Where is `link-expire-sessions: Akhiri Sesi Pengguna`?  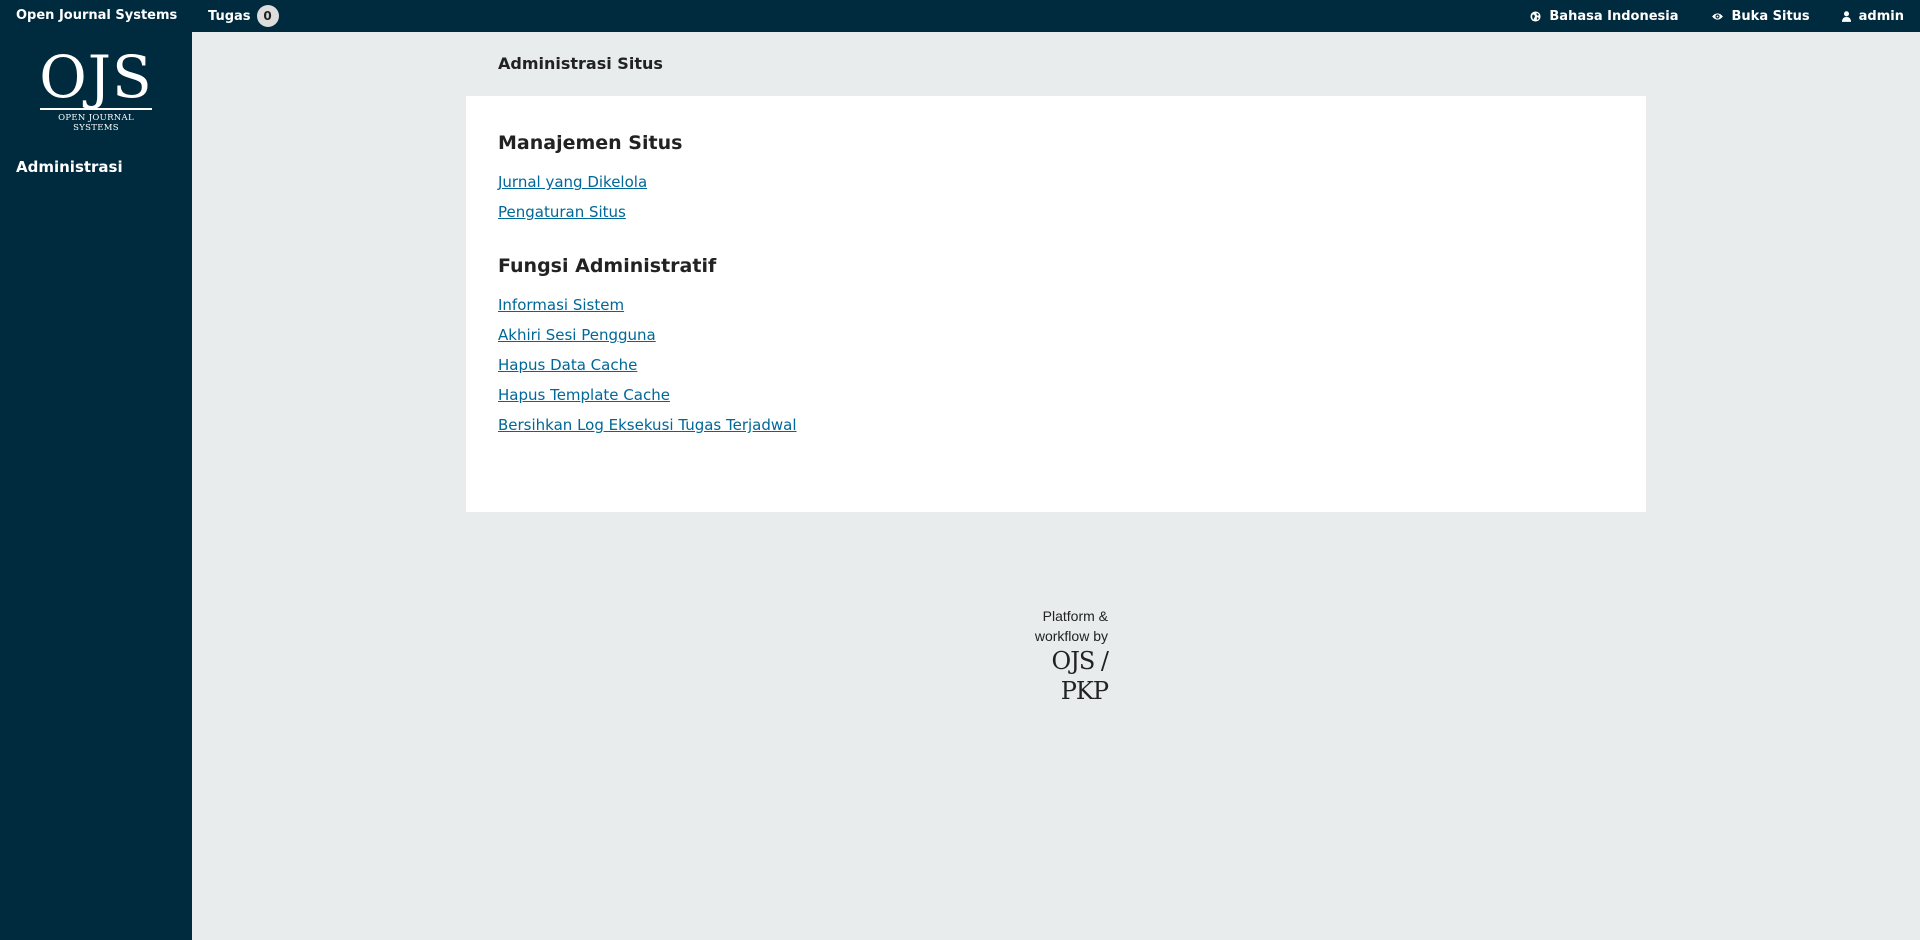 link-expire-sessions: Akhiri Sesi Pengguna is located at coordinates (577, 335).